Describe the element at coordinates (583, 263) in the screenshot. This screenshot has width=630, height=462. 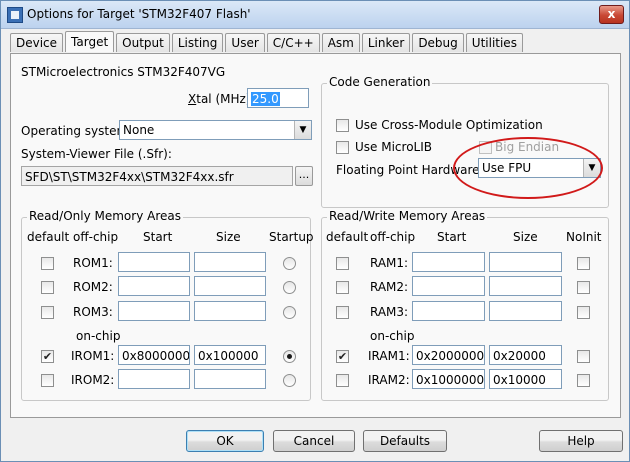
I see `ram1-noinit-checkbox` at that location.